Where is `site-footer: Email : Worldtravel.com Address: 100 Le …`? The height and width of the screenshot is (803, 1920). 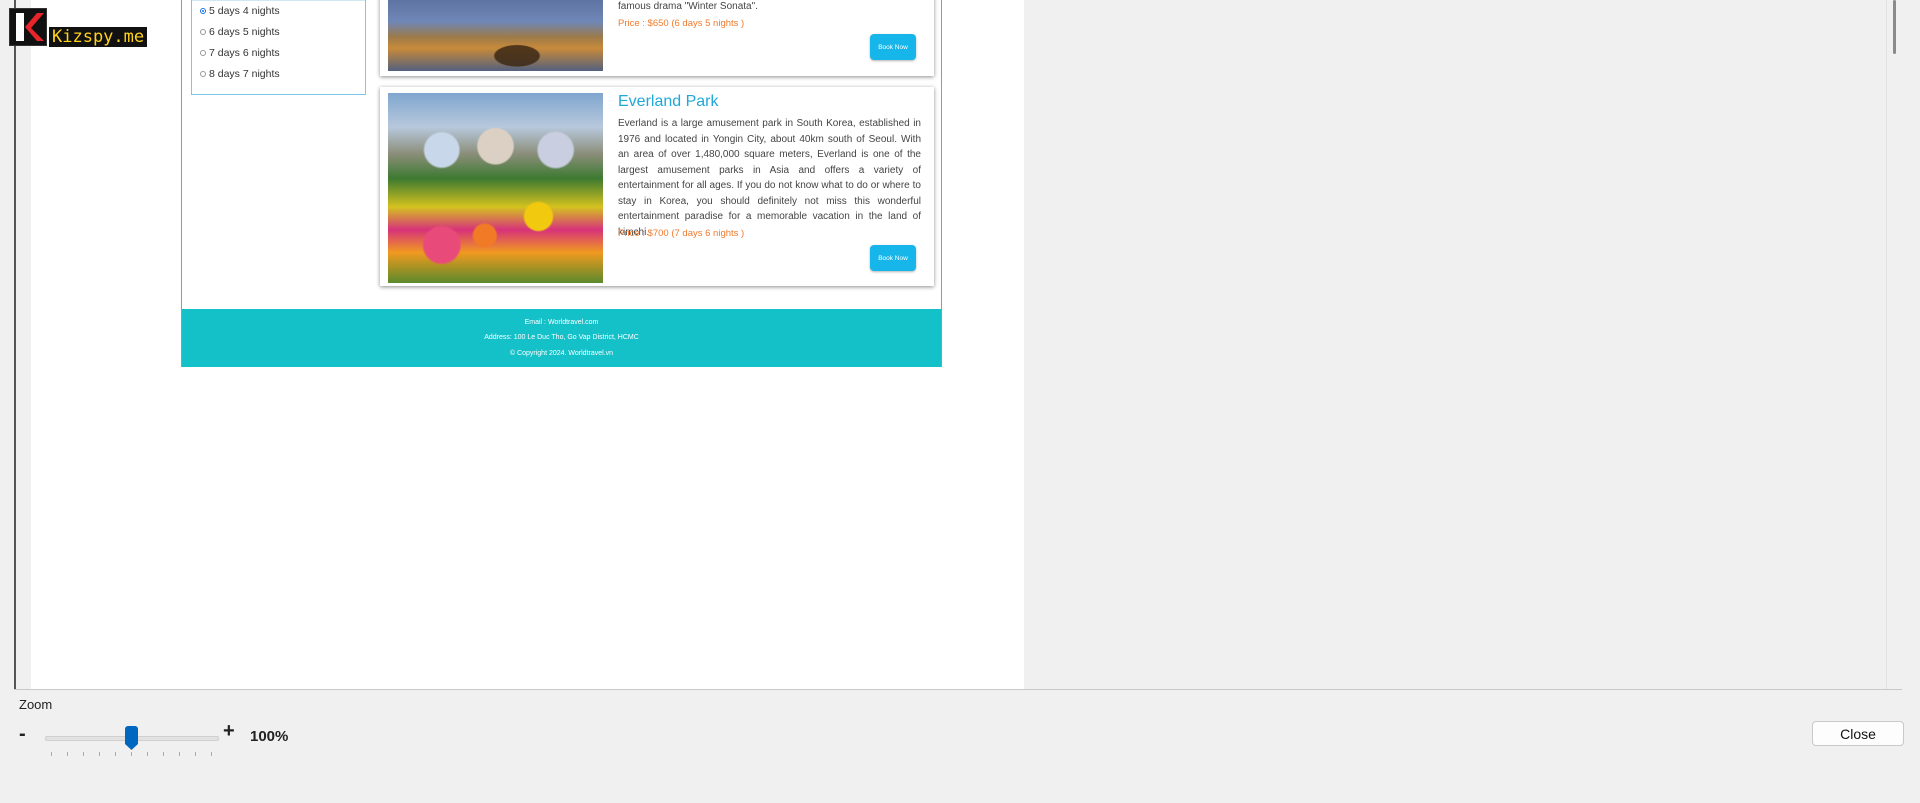 site-footer: Email : Worldtravel.com Address: 100 Le … is located at coordinates (561, 338).